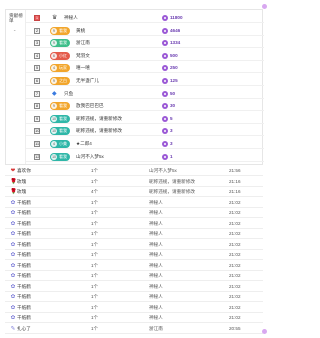 The height and width of the screenshot is (338, 320). Describe the element at coordinates (54, 156) in the screenshot. I see `level-number: 10` at that location.